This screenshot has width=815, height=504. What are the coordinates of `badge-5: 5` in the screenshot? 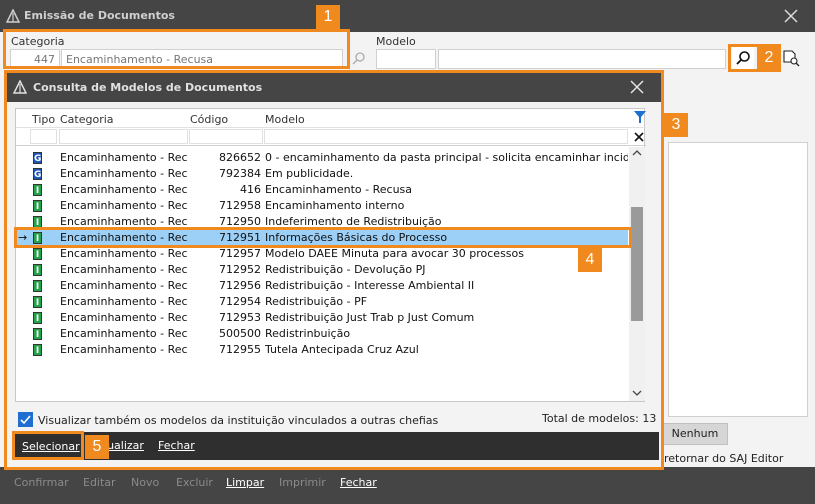 It's located at (97, 447).